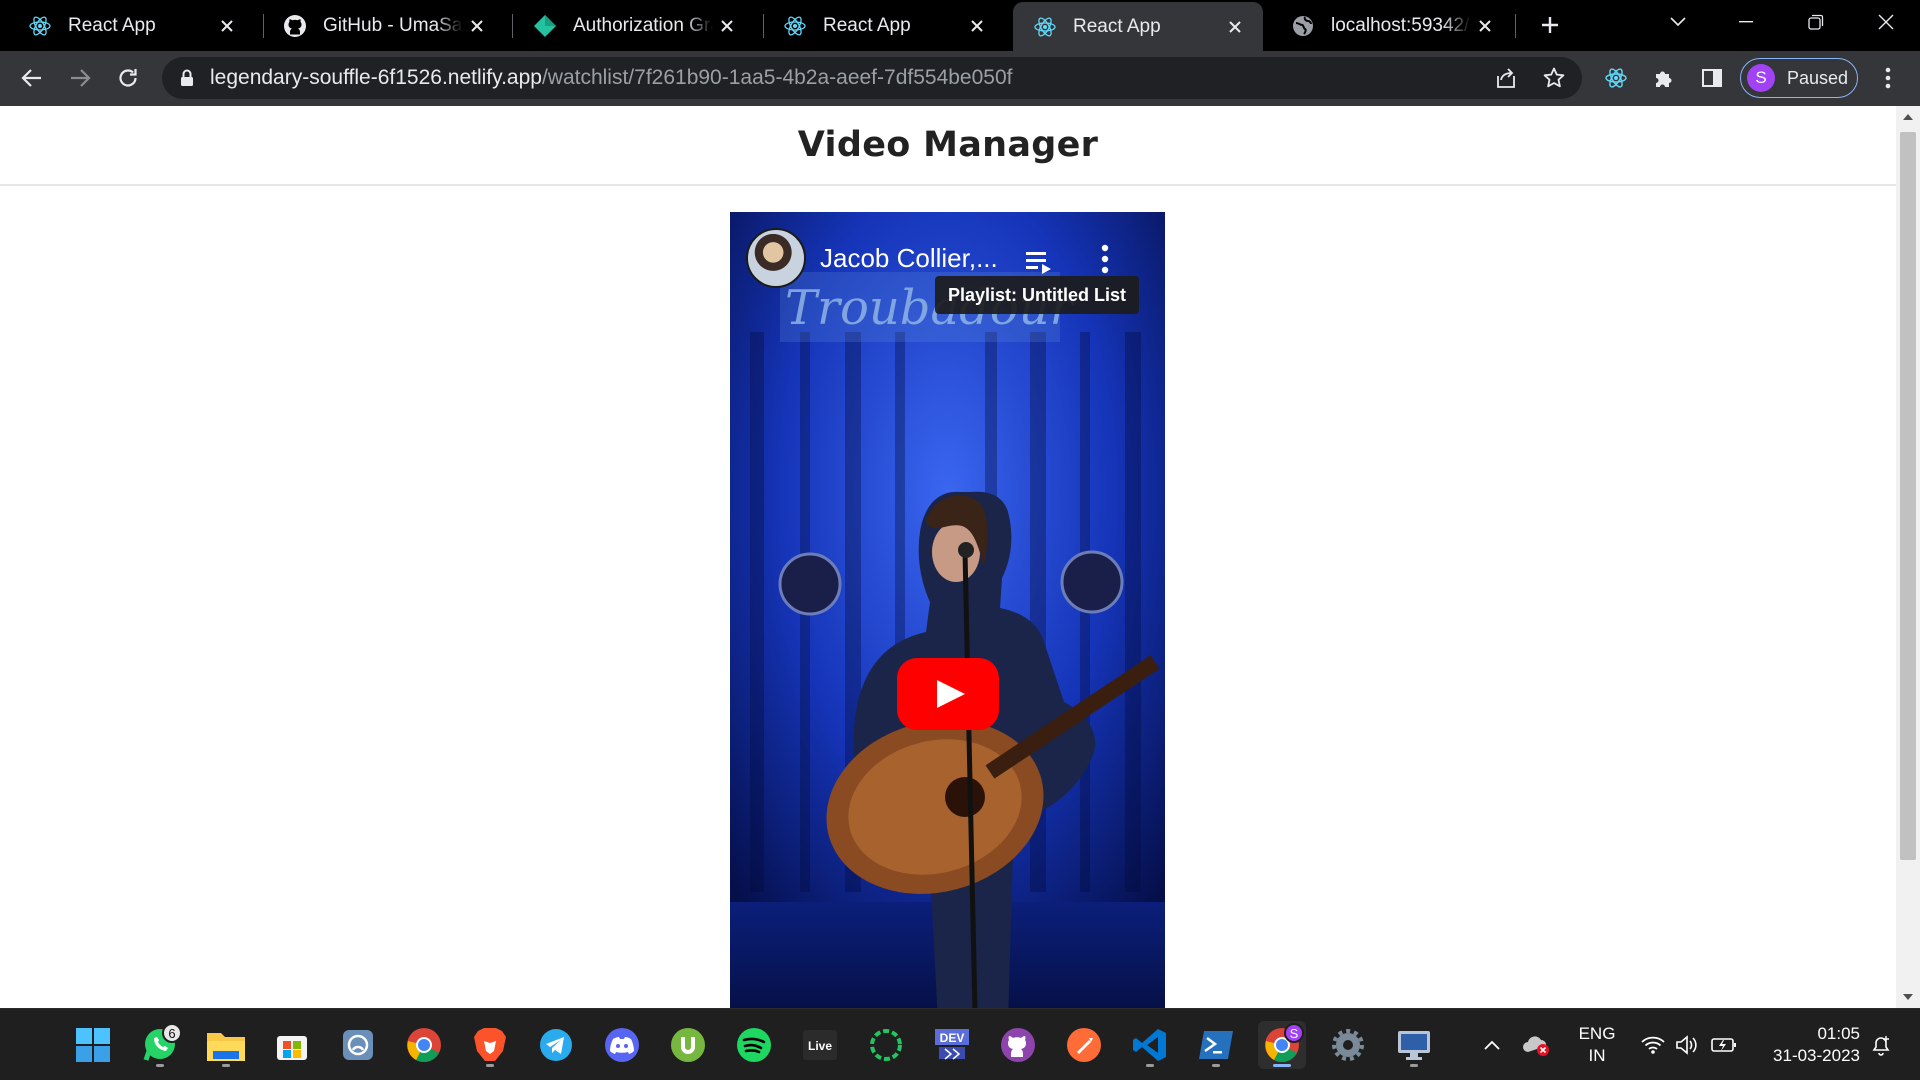 This screenshot has width=1920, height=1080. What do you see at coordinates (1816, 22) in the screenshot?
I see `restore-button` at bounding box center [1816, 22].